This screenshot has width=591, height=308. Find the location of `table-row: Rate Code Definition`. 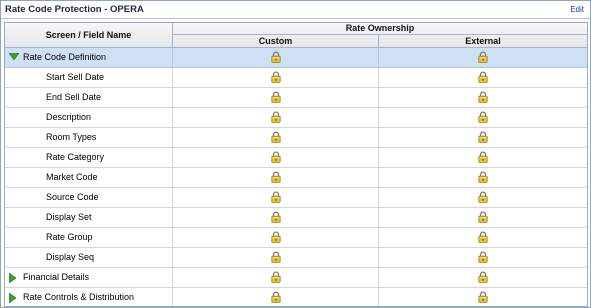

table-row: Rate Code Definition is located at coordinates (296, 58).